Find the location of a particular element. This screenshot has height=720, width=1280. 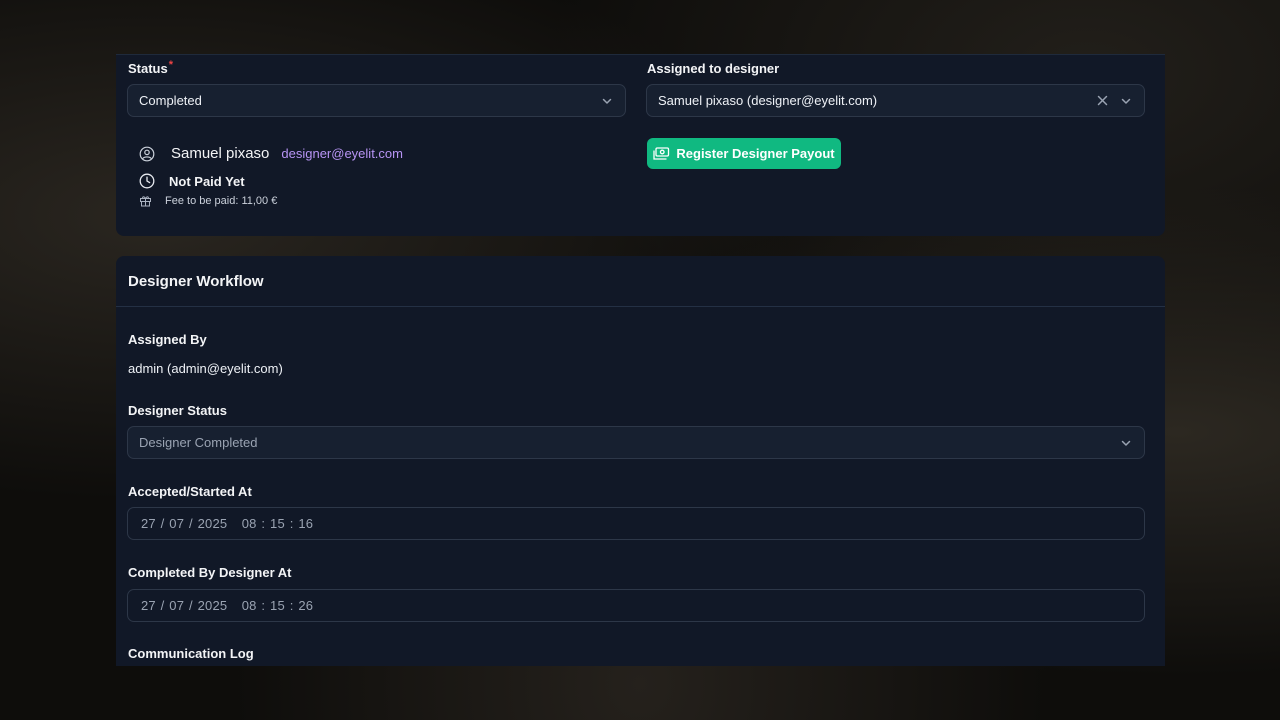

designer-status-value: Designer Completed is located at coordinates (198, 442).